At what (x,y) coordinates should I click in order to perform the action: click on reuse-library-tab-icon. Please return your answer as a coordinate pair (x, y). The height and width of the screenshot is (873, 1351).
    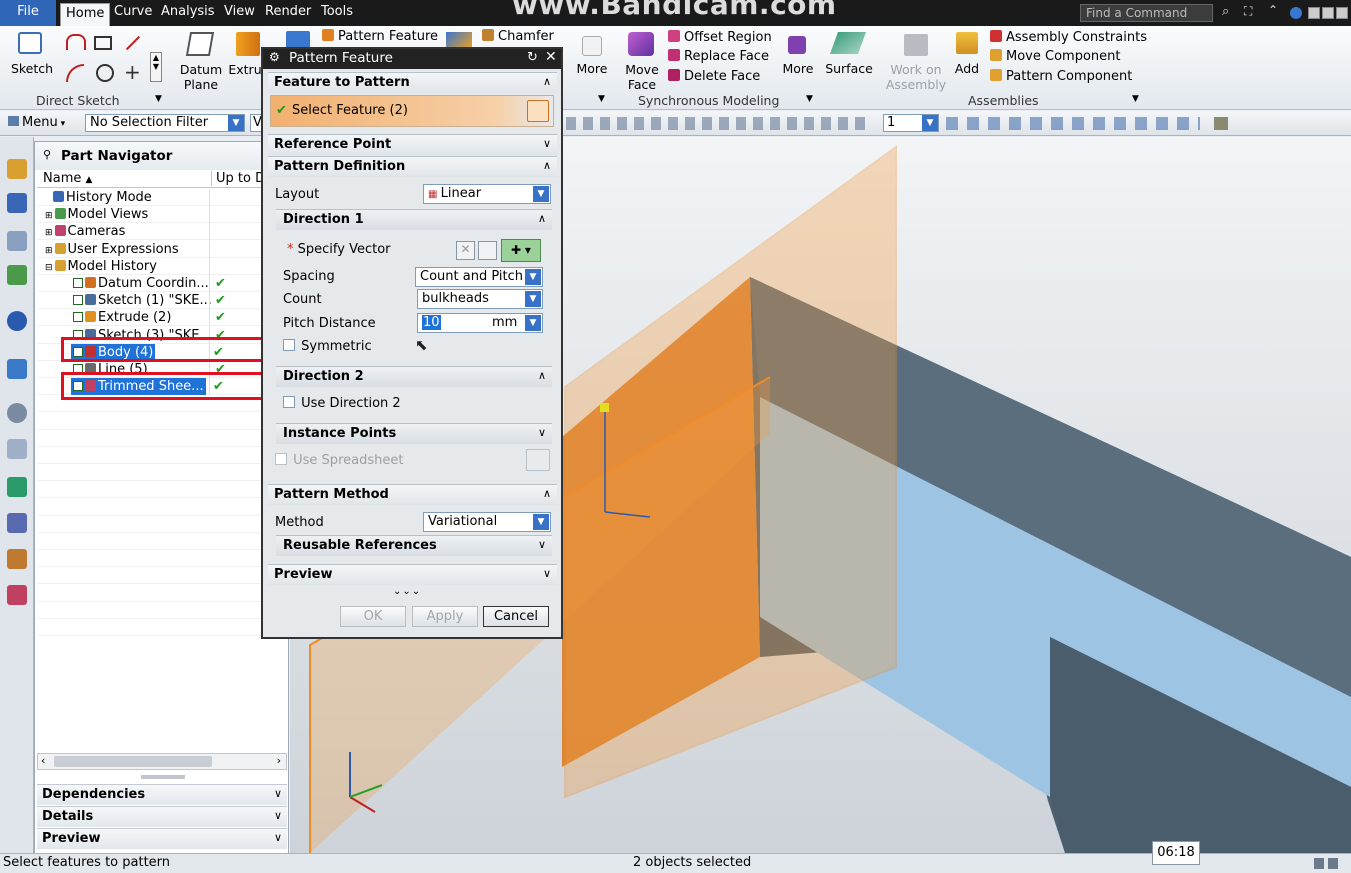
    Looking at the image, I should click on (17, 275).